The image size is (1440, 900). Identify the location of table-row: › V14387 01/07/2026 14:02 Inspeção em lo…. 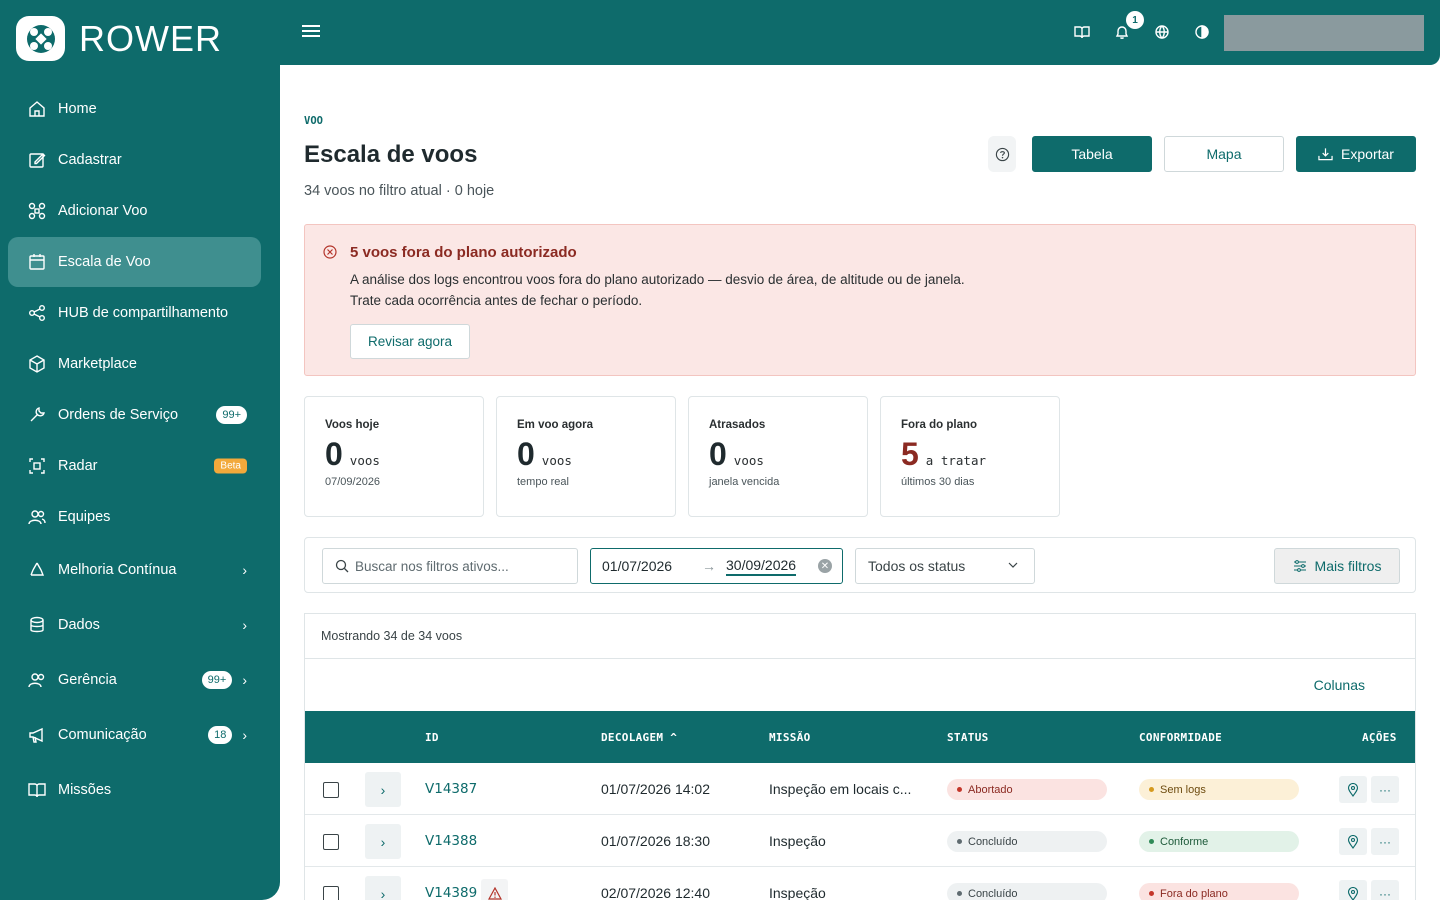
(860, 789).